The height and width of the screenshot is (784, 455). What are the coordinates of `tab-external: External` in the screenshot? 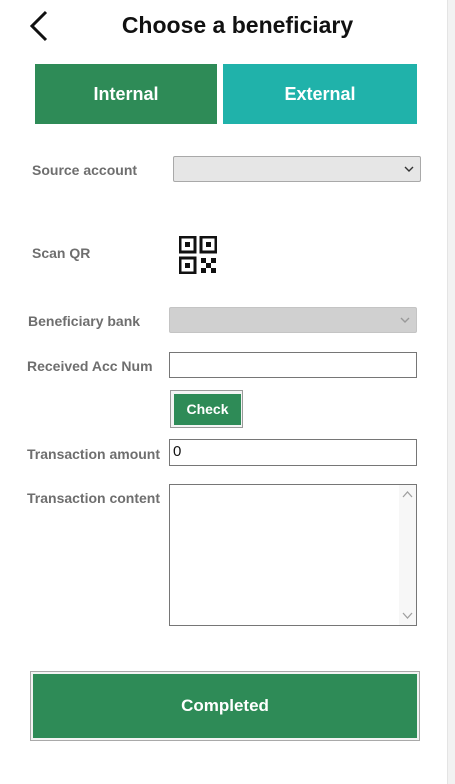 It's located at (320, 94).